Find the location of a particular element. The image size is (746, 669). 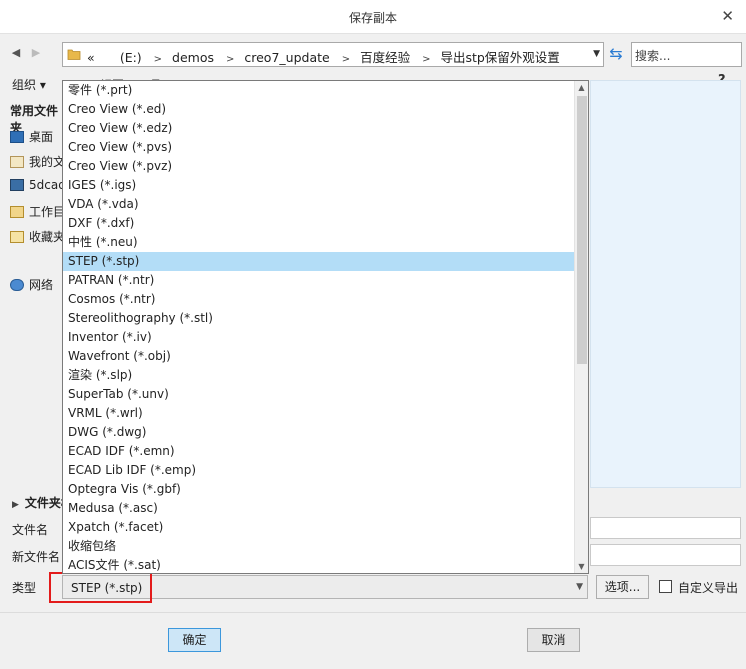

scrollbar-thumb is located at coordinates (582, 230).